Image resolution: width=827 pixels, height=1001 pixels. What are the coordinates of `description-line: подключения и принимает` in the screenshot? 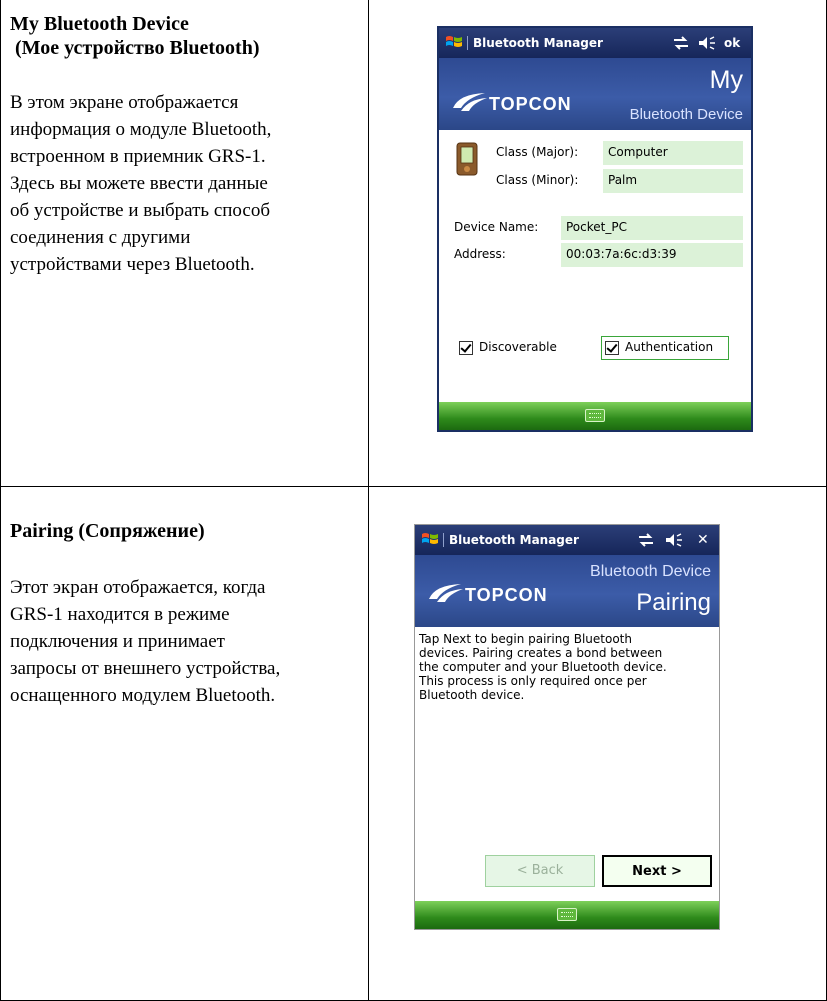 It's located at (117, 641).